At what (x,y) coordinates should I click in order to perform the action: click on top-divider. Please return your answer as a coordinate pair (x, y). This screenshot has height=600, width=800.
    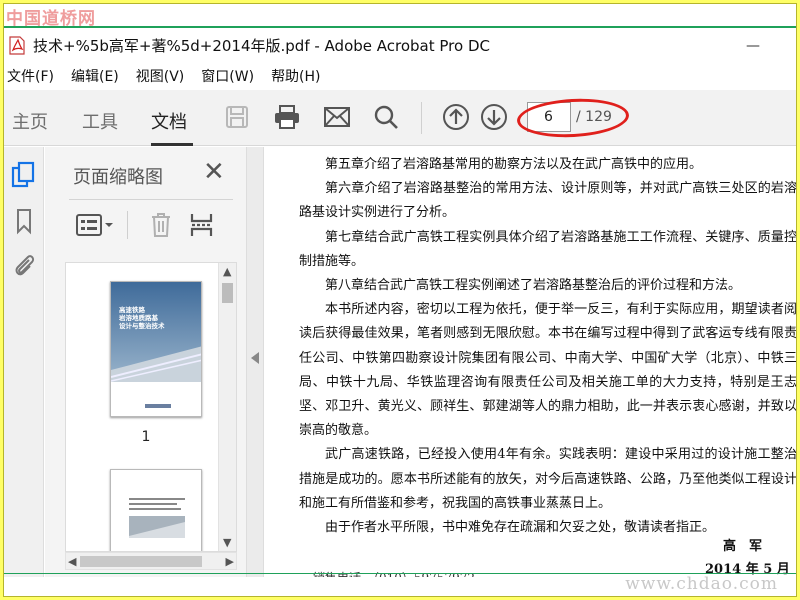
    Looking at the image, I should click on (400, 27).